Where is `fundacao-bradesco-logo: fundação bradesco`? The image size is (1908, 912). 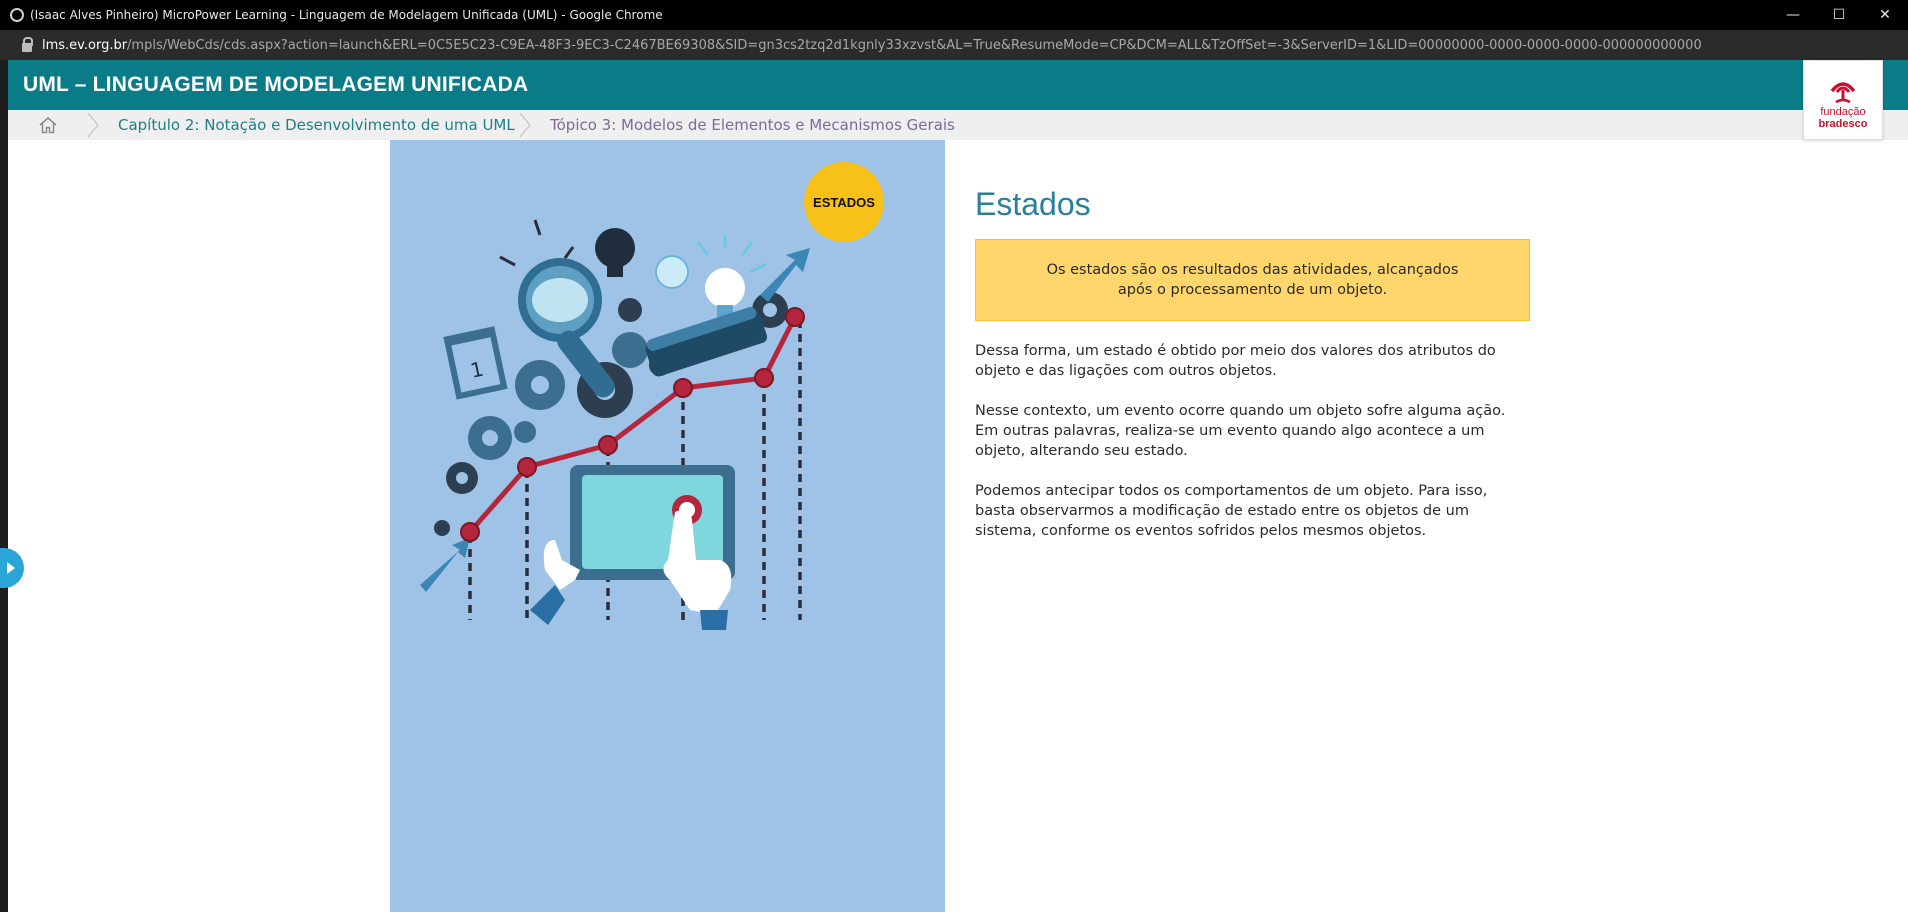
fundacao-bradesco-logo: fundação bradesco is located at coordinates (1843, 100).